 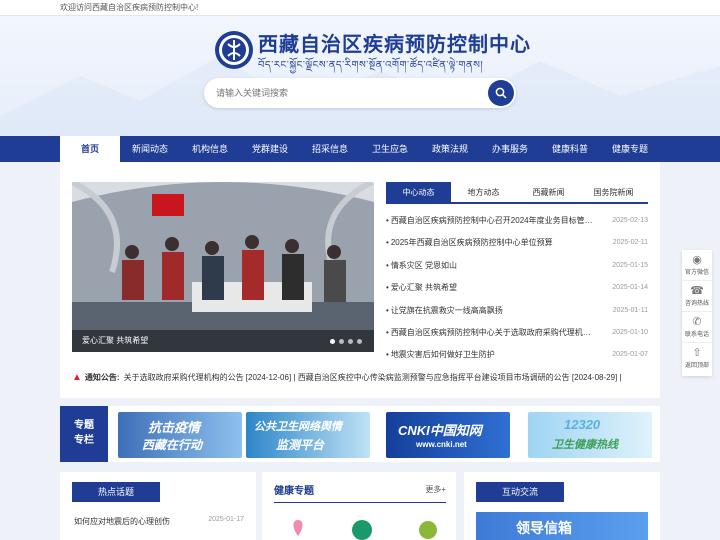 I want to click on wechat-icon: ◉, so click(x=697, y=260).